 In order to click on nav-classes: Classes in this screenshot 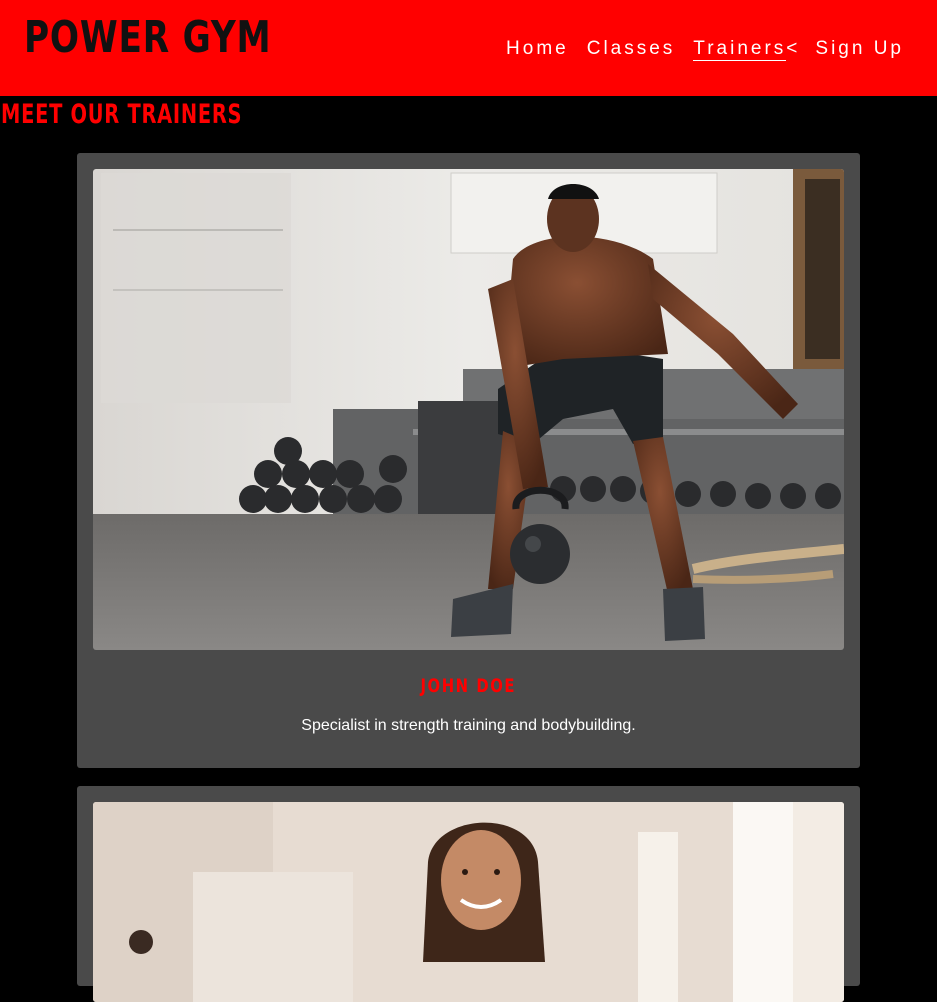, I will do `click(631, 49)`.